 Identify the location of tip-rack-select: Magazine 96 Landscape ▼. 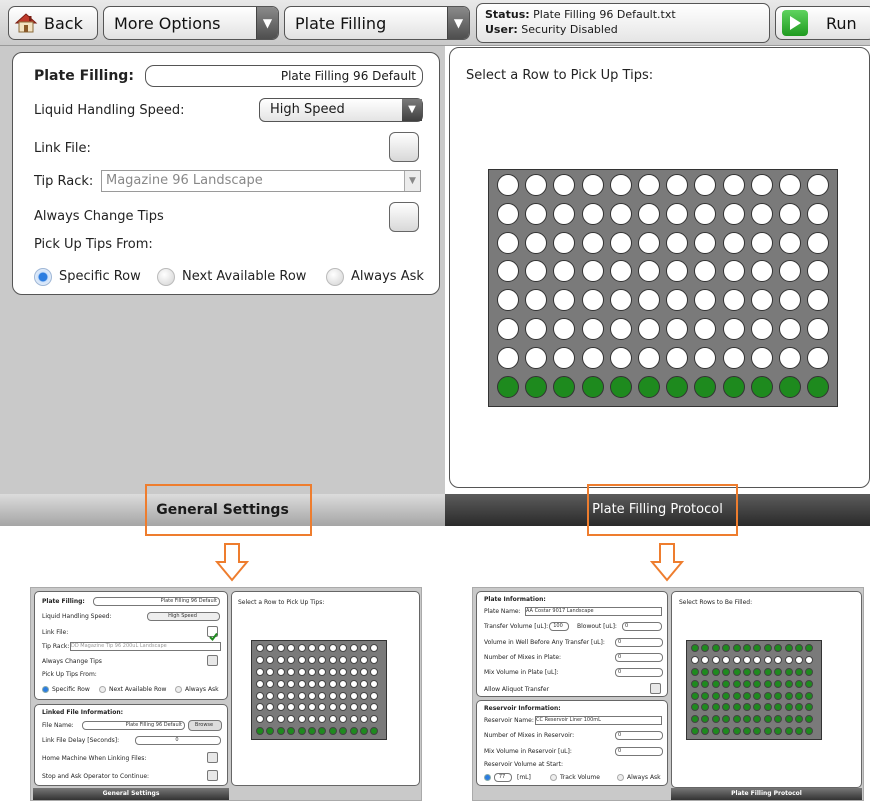
(261, 181).